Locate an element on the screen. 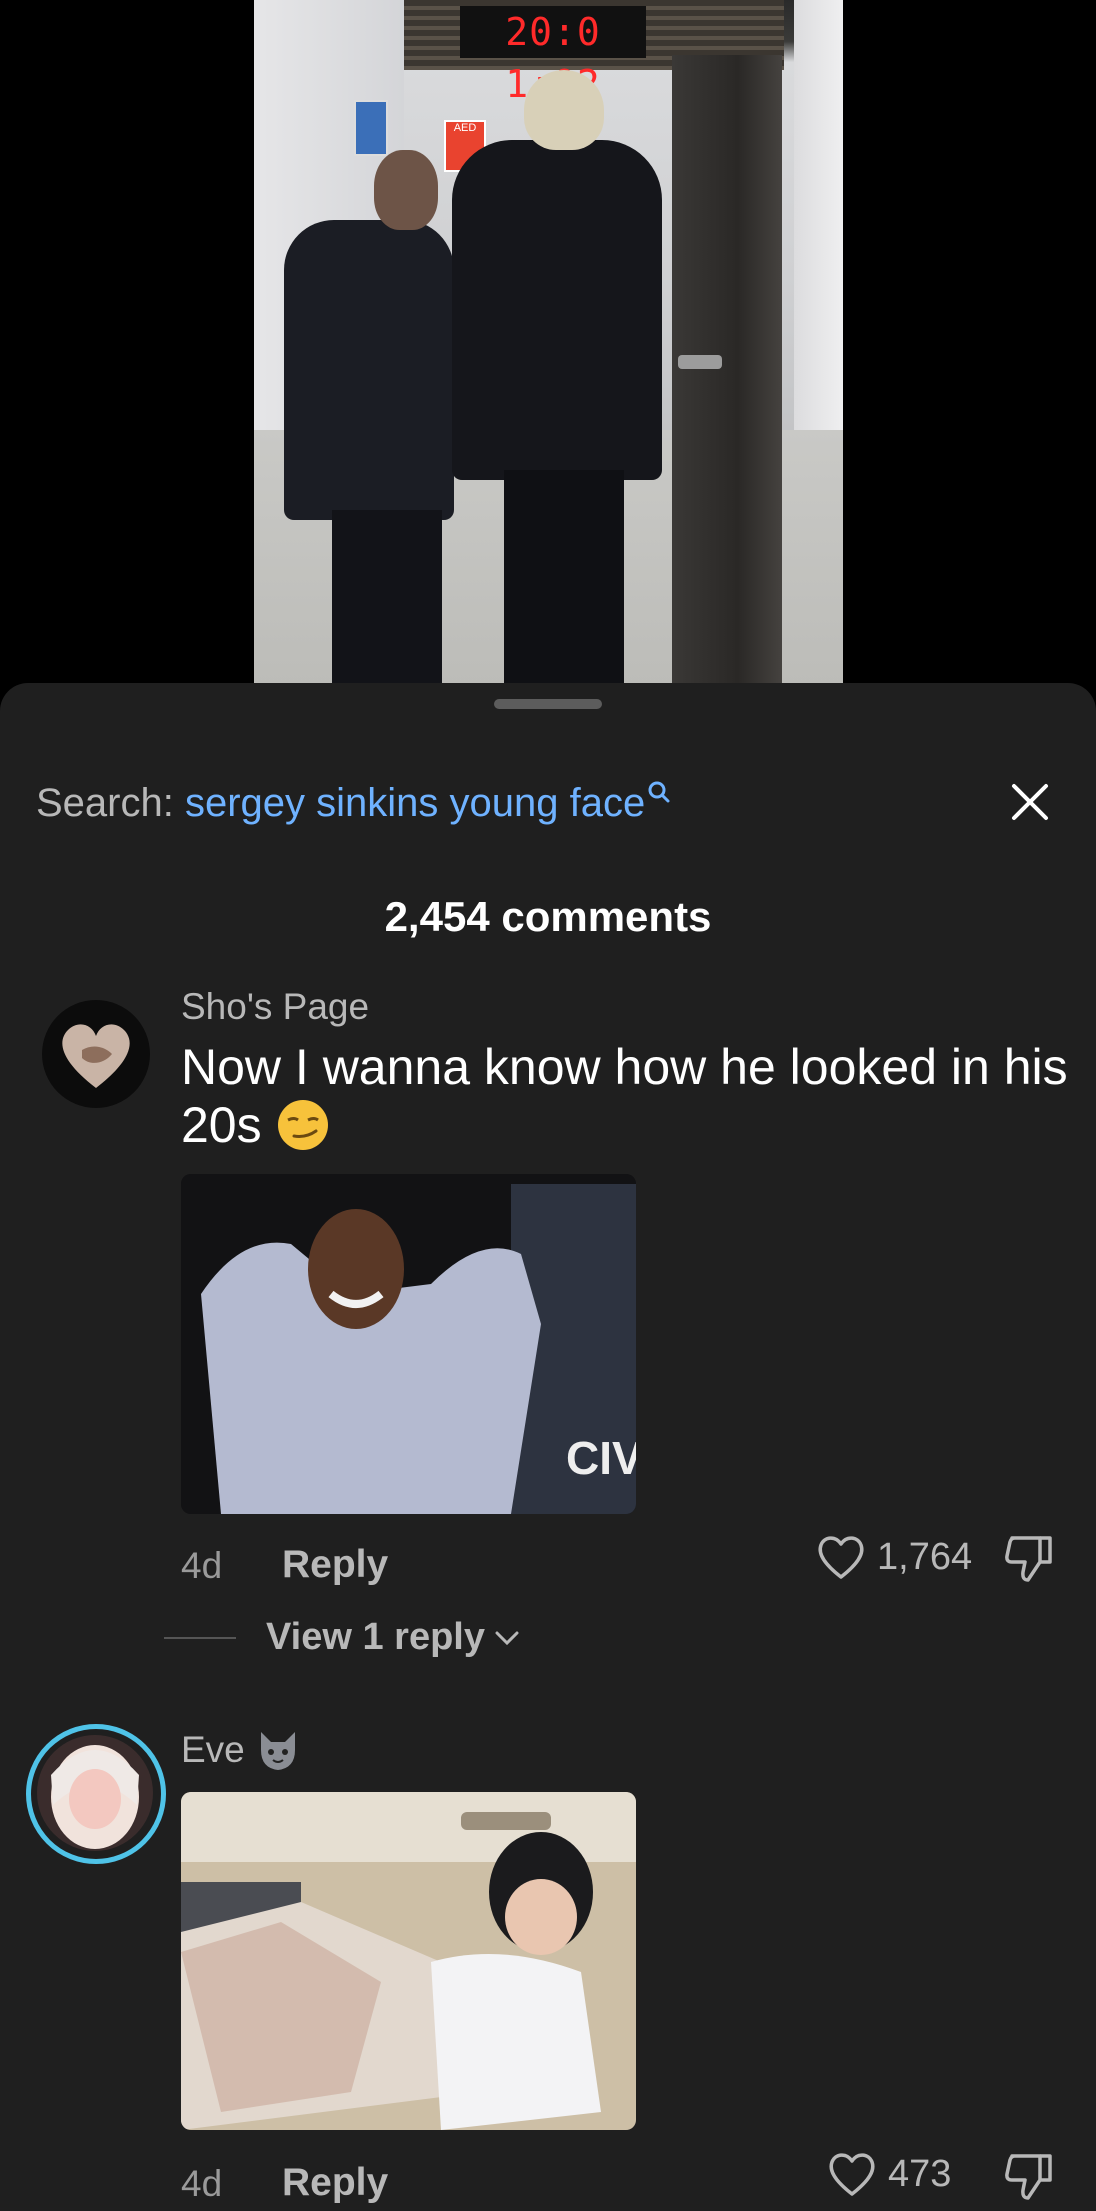  search-icon is located at coordinates (659, 792).